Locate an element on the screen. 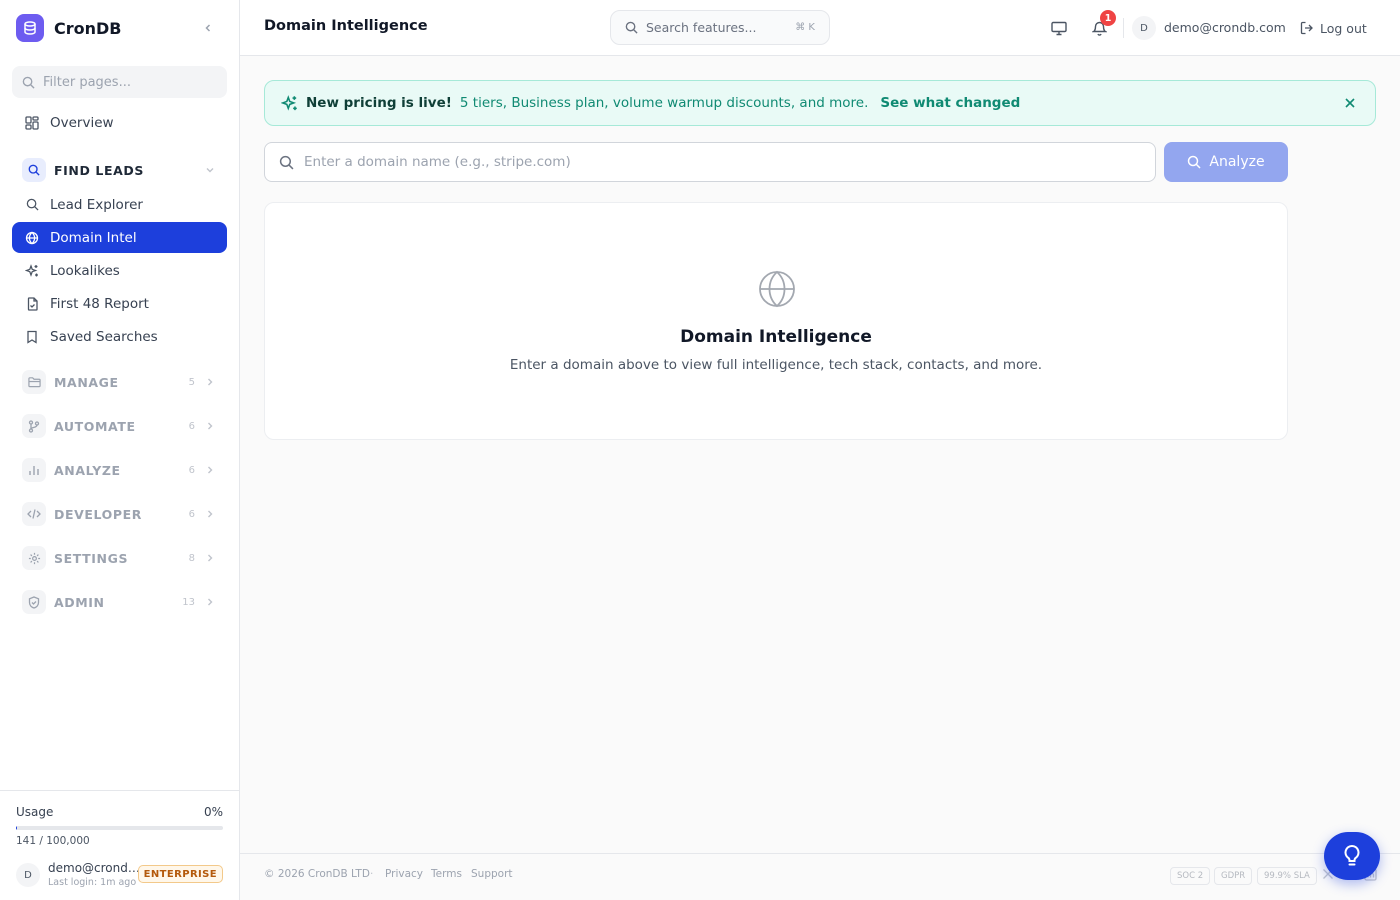 The height and width of the screenshot is (900, 1400). terms-link: Terms is located at coordinates (446, 874).